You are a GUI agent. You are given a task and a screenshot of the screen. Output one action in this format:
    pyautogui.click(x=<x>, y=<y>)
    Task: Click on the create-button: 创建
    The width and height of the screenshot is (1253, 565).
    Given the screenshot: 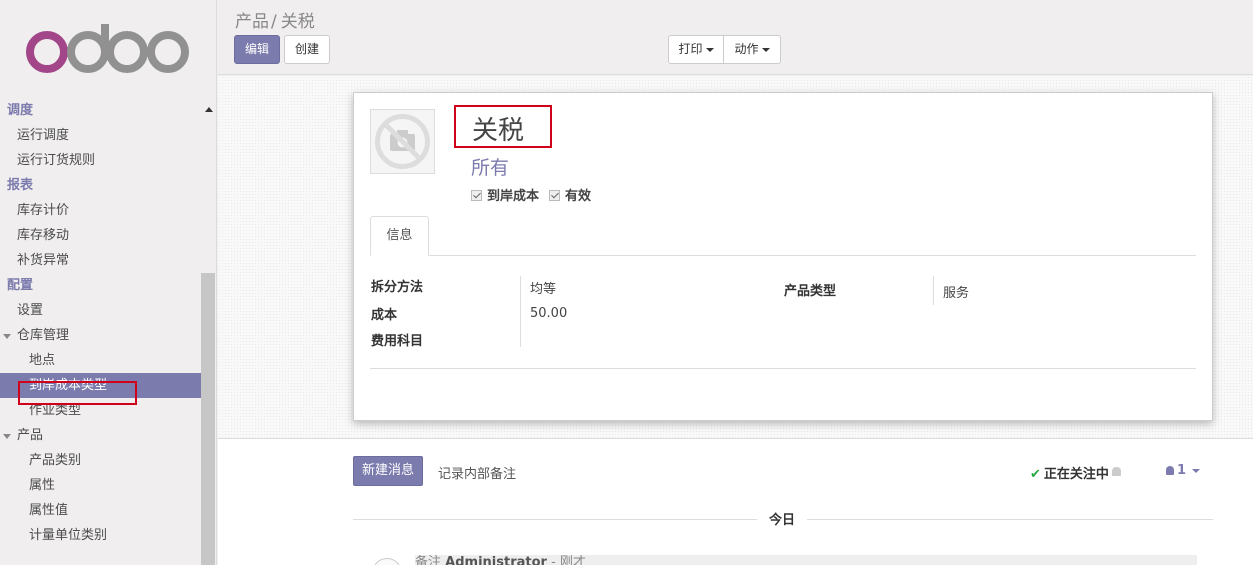 What is the action you would take?
    pyautogui.click(x=307, y=49)
    